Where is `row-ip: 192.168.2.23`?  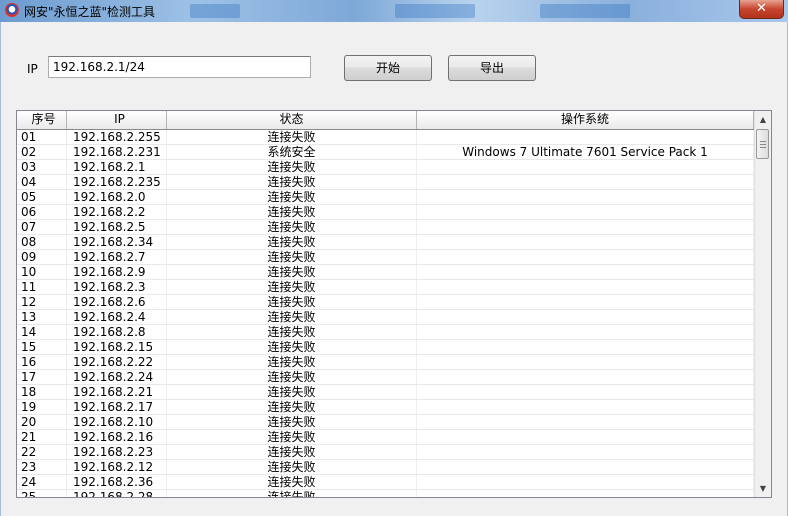 row-ip: 192.168.2.23 is located at coordinates (117, 452).